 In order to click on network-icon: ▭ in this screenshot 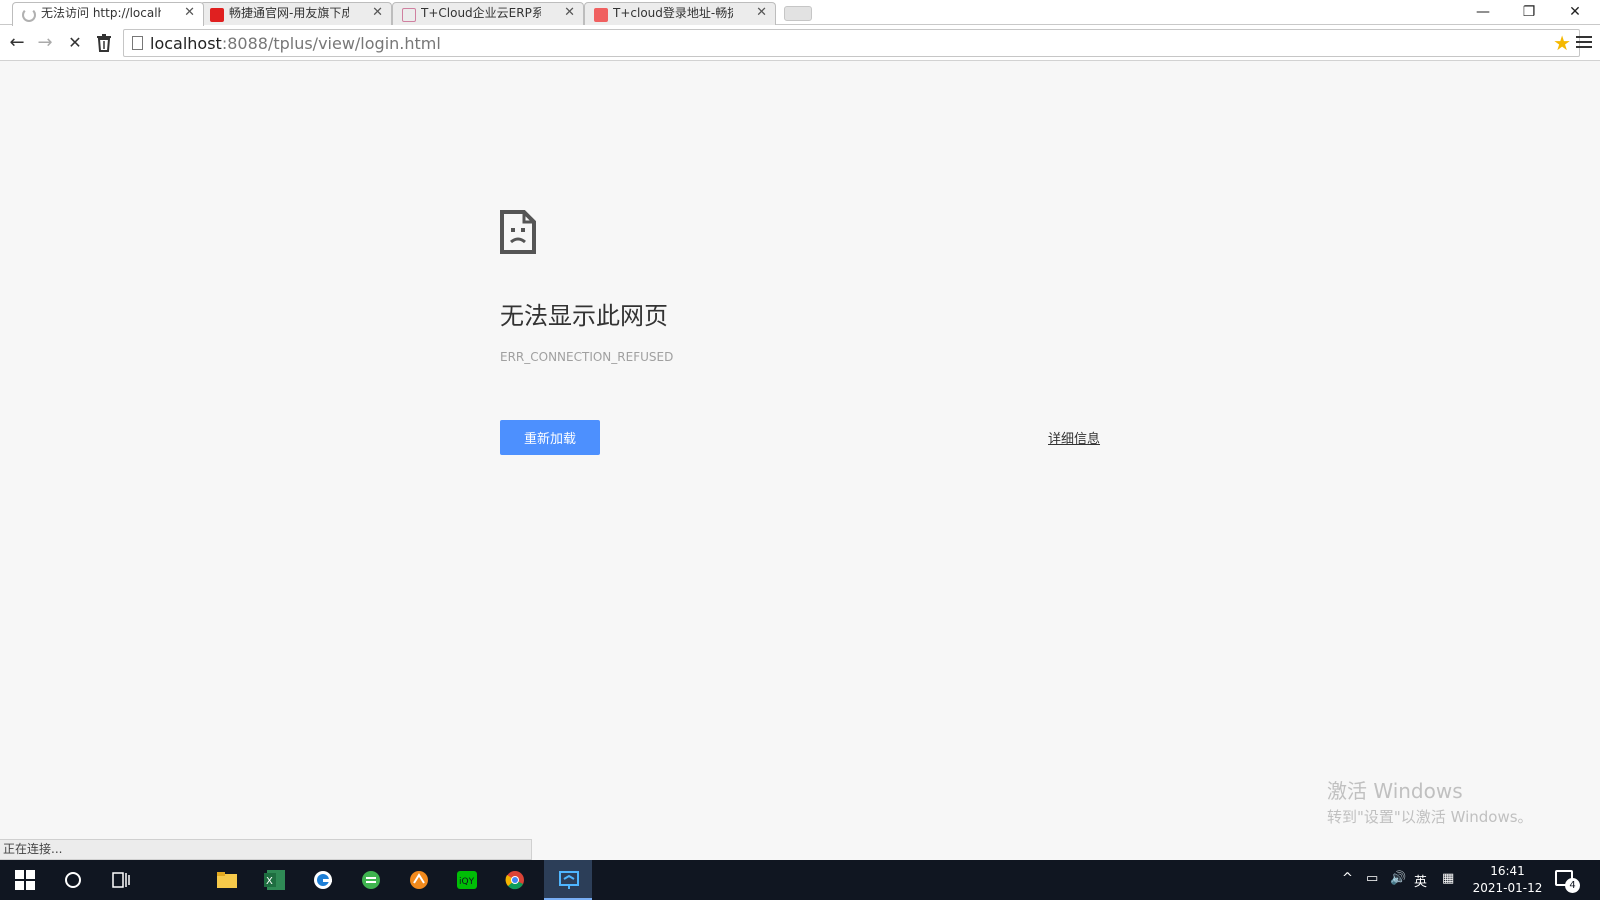, I will do `click(1372, 878)`.